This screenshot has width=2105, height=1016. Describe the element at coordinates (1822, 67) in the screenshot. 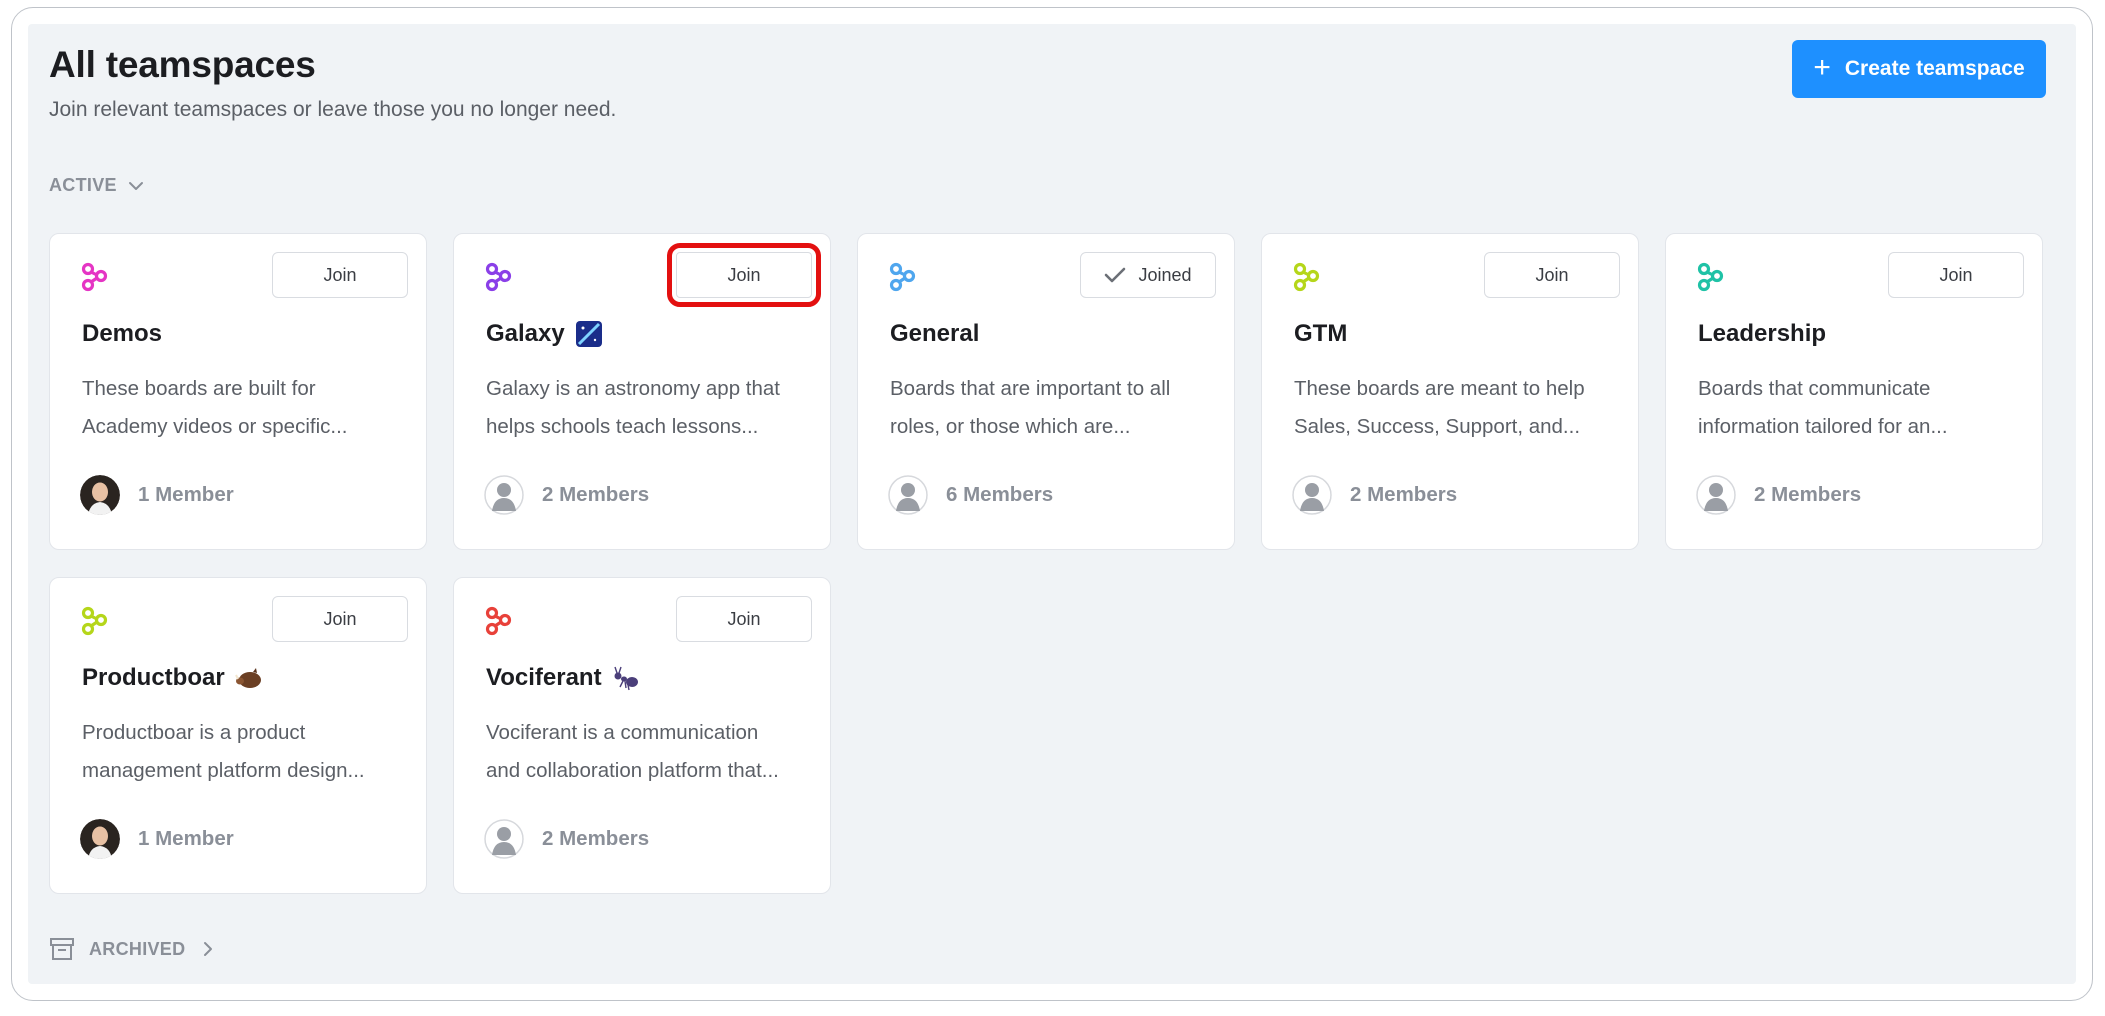

I see `plus-icon: +` at that location.